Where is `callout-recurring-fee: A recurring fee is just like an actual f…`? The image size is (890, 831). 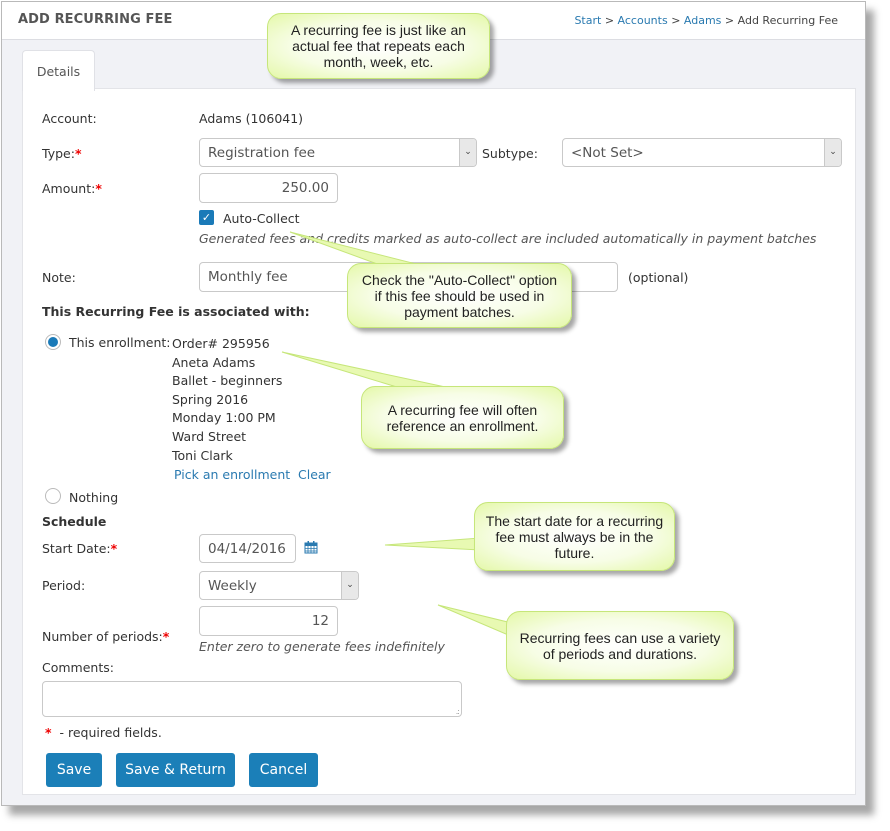 callout-recurring-fee: A recurring fee is just like an actual f… is located at coordinates (378, 46).